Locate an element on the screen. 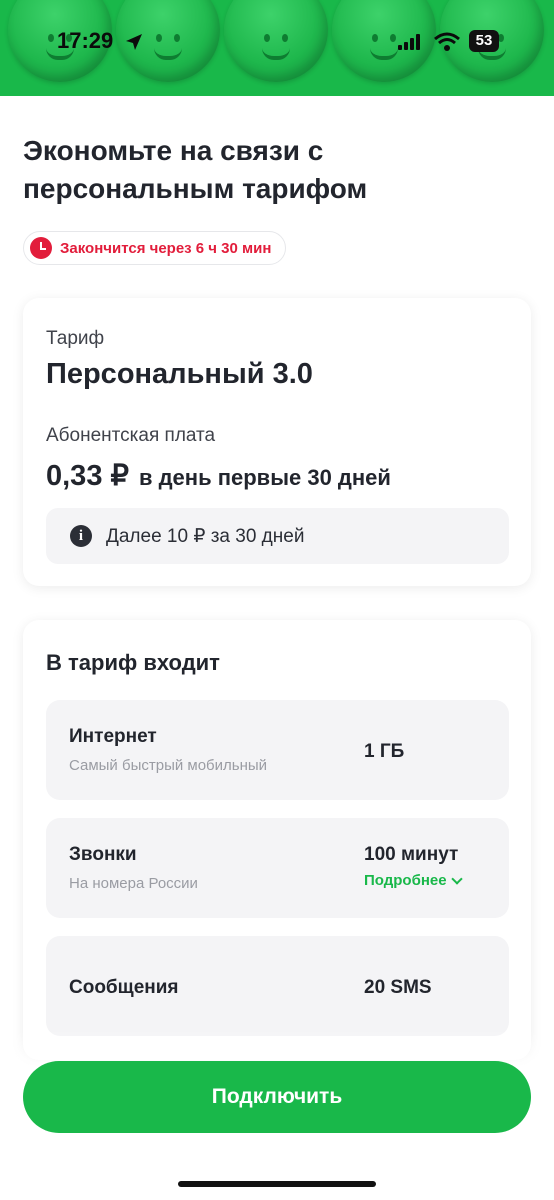 This screenshot has width=554, height=1200. fee-label: Абонентская плата is located at coordinates (131, 435).